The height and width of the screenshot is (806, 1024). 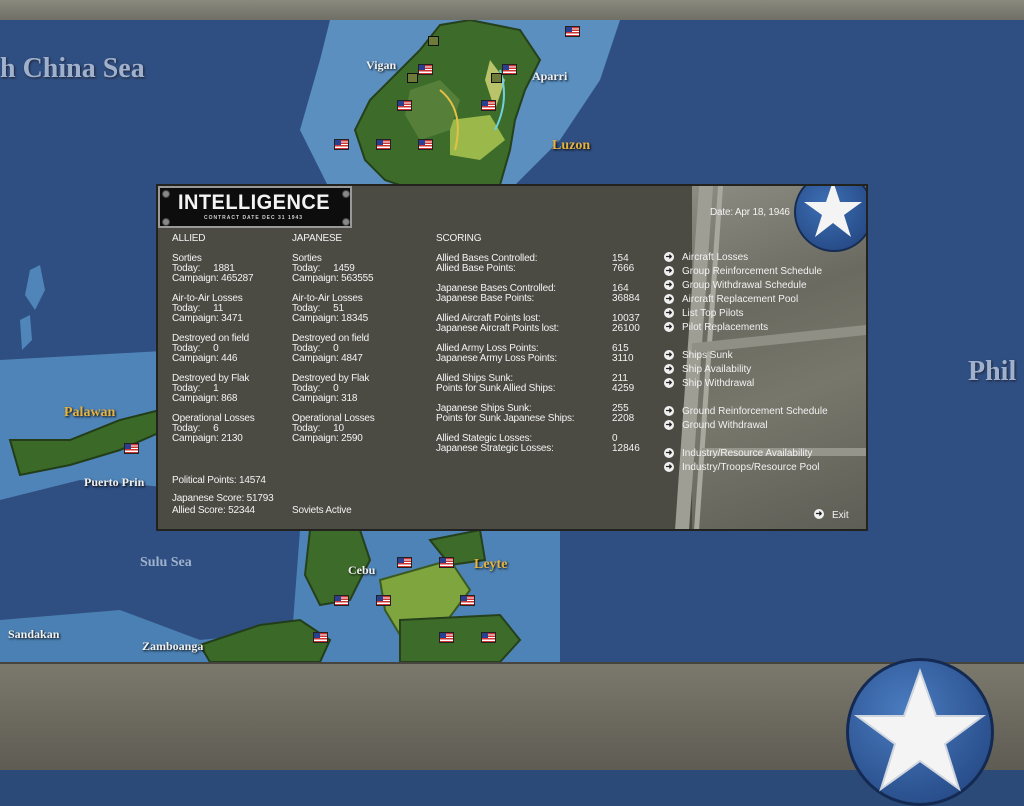 I want to click on allied-flak-campaign: Campaign: 868, so click(x=205, y=398).